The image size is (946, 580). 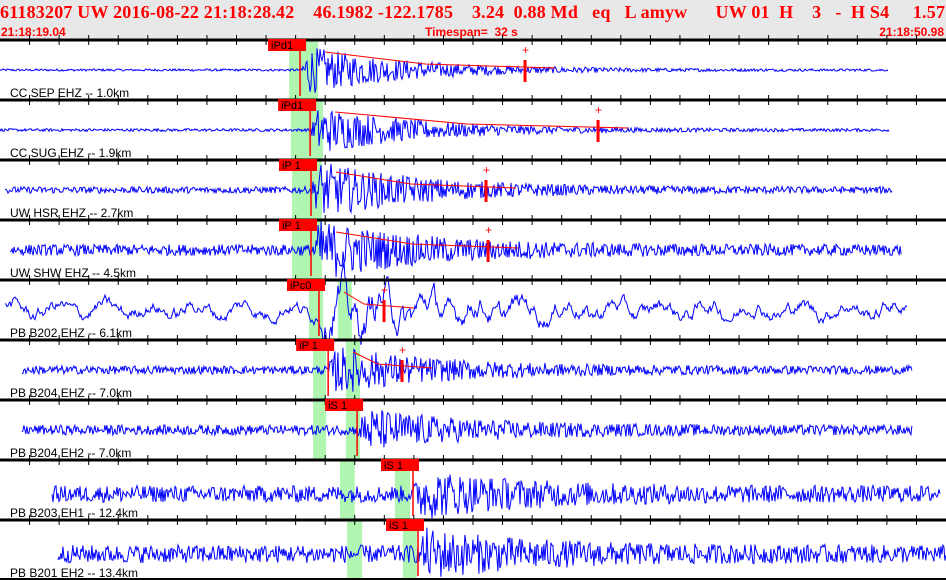 I want to click on station-label: CC SEP EHZ -- 1.0km, so click(x=69, y=93).